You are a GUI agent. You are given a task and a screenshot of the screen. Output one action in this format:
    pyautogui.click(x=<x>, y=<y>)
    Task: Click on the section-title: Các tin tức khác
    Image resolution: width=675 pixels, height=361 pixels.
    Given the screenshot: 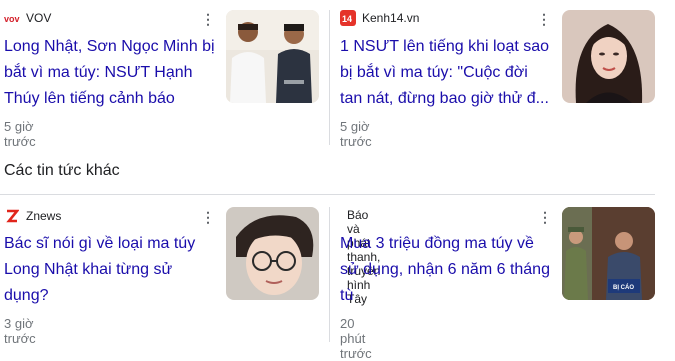 What is the action you would take?
    pyautogui.click(x=62, y=170)
    